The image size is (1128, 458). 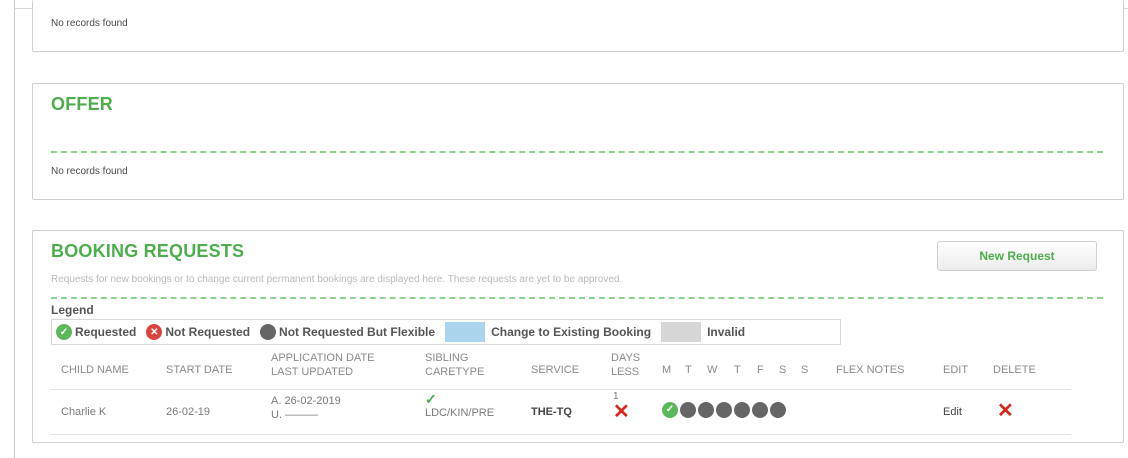 What do you see at coordinates (742, 410) in the screenshot?
I see `day-fri-flexible` at bounding box center [742, 410].